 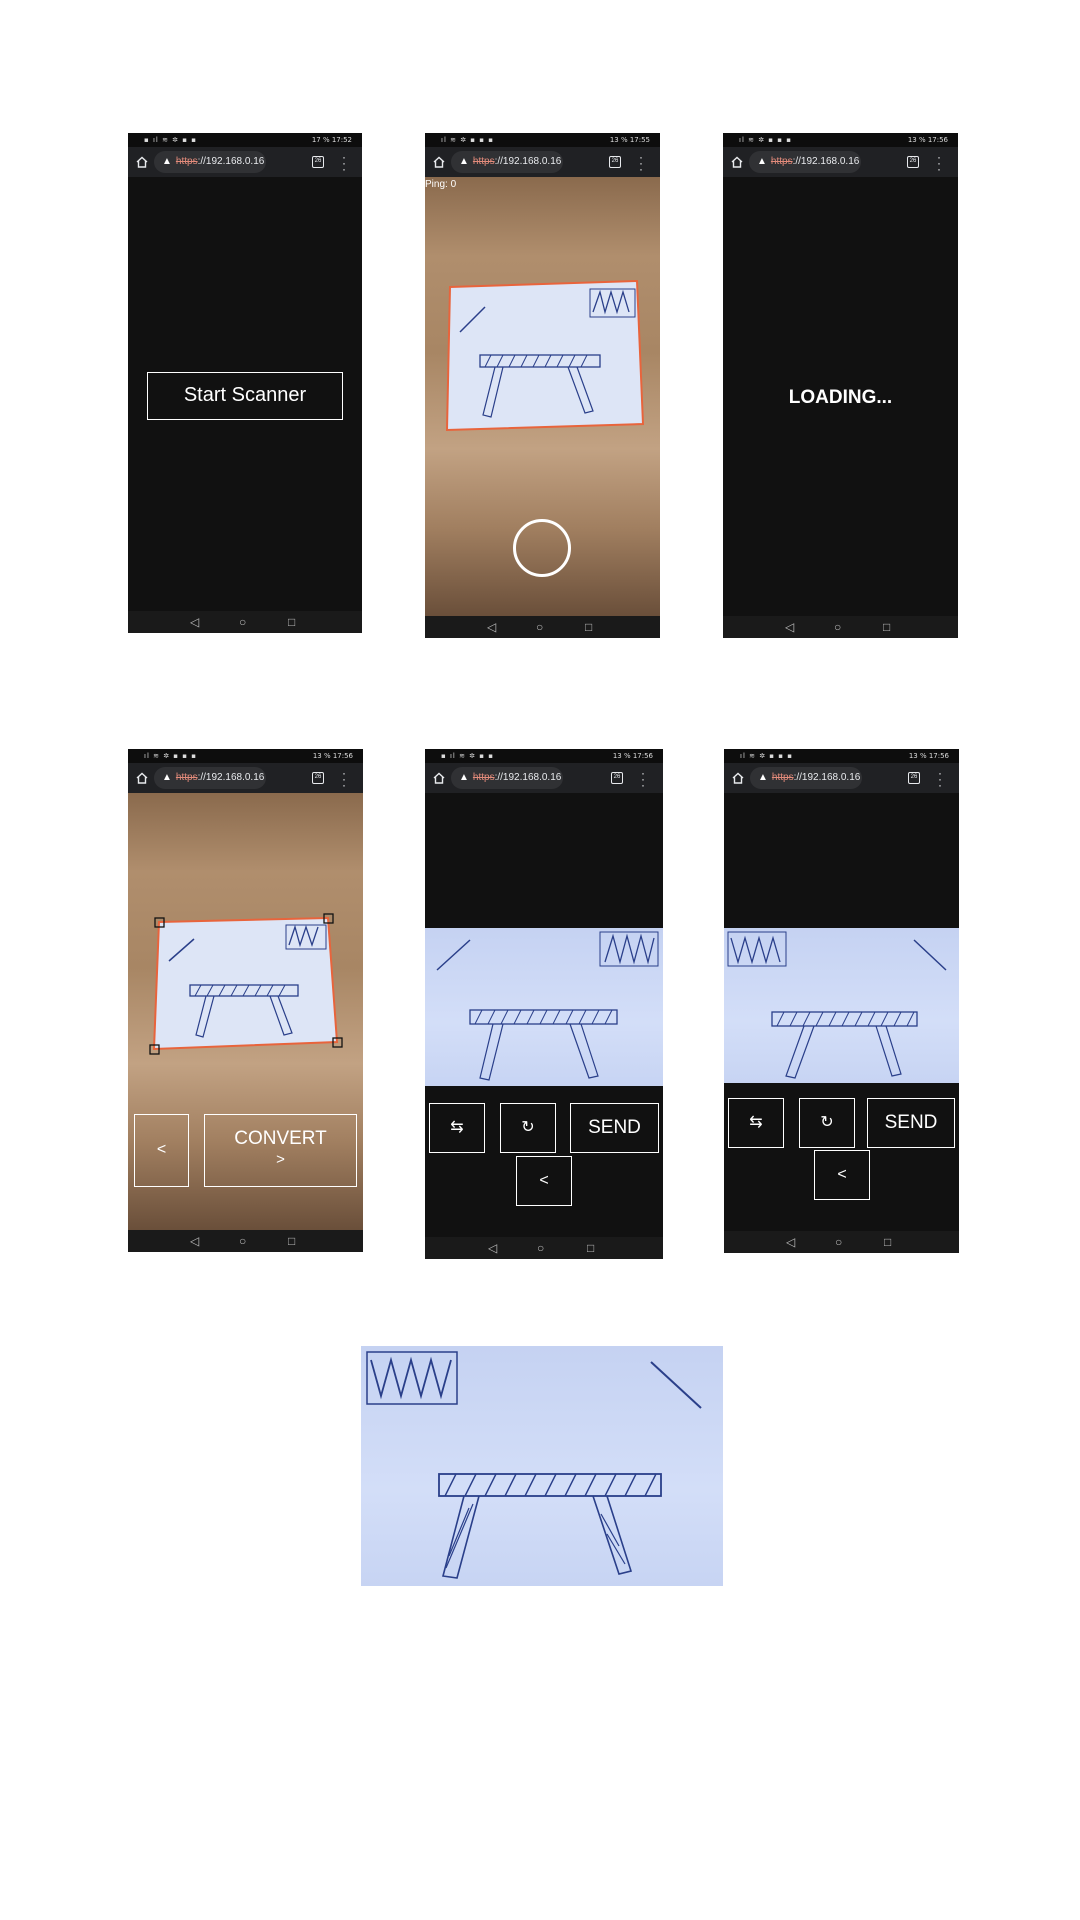 I want to click on page-content: ⇆ ↻ SEND <, so click(x=544, y=1015).